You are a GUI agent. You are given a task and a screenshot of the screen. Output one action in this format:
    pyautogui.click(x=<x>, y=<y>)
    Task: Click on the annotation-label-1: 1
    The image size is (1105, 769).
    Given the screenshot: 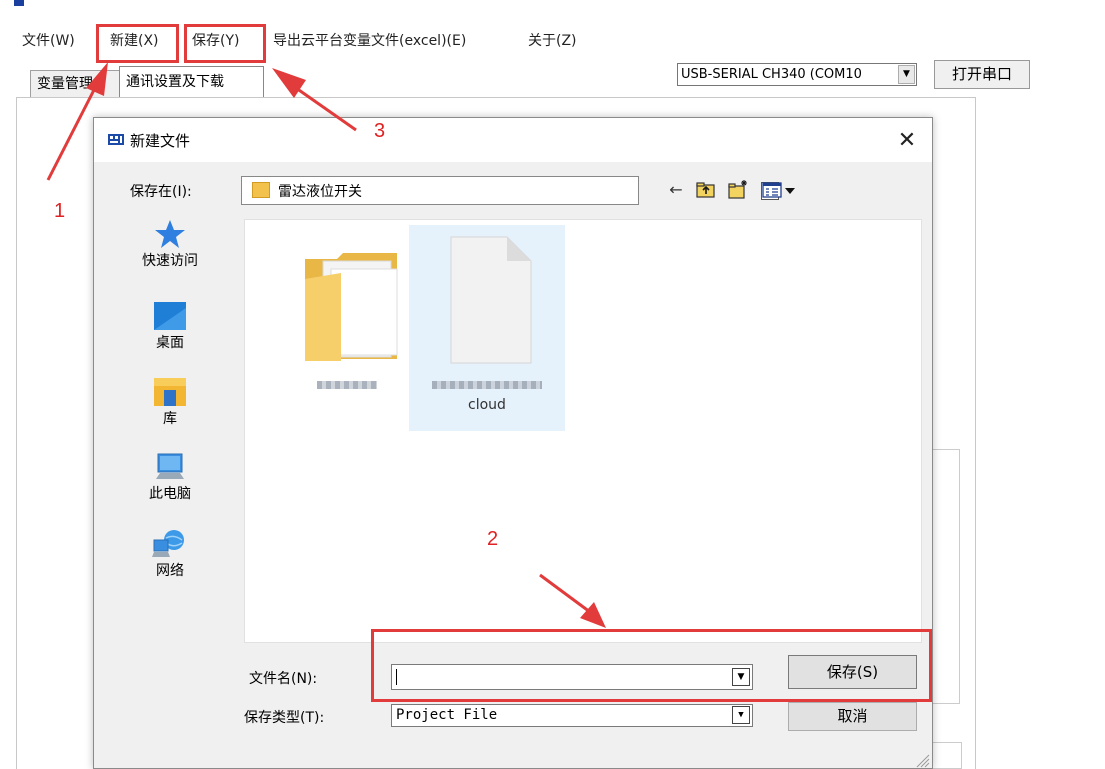 What is the action you would take?
    pyautogui.click(x=60, y=211)
    